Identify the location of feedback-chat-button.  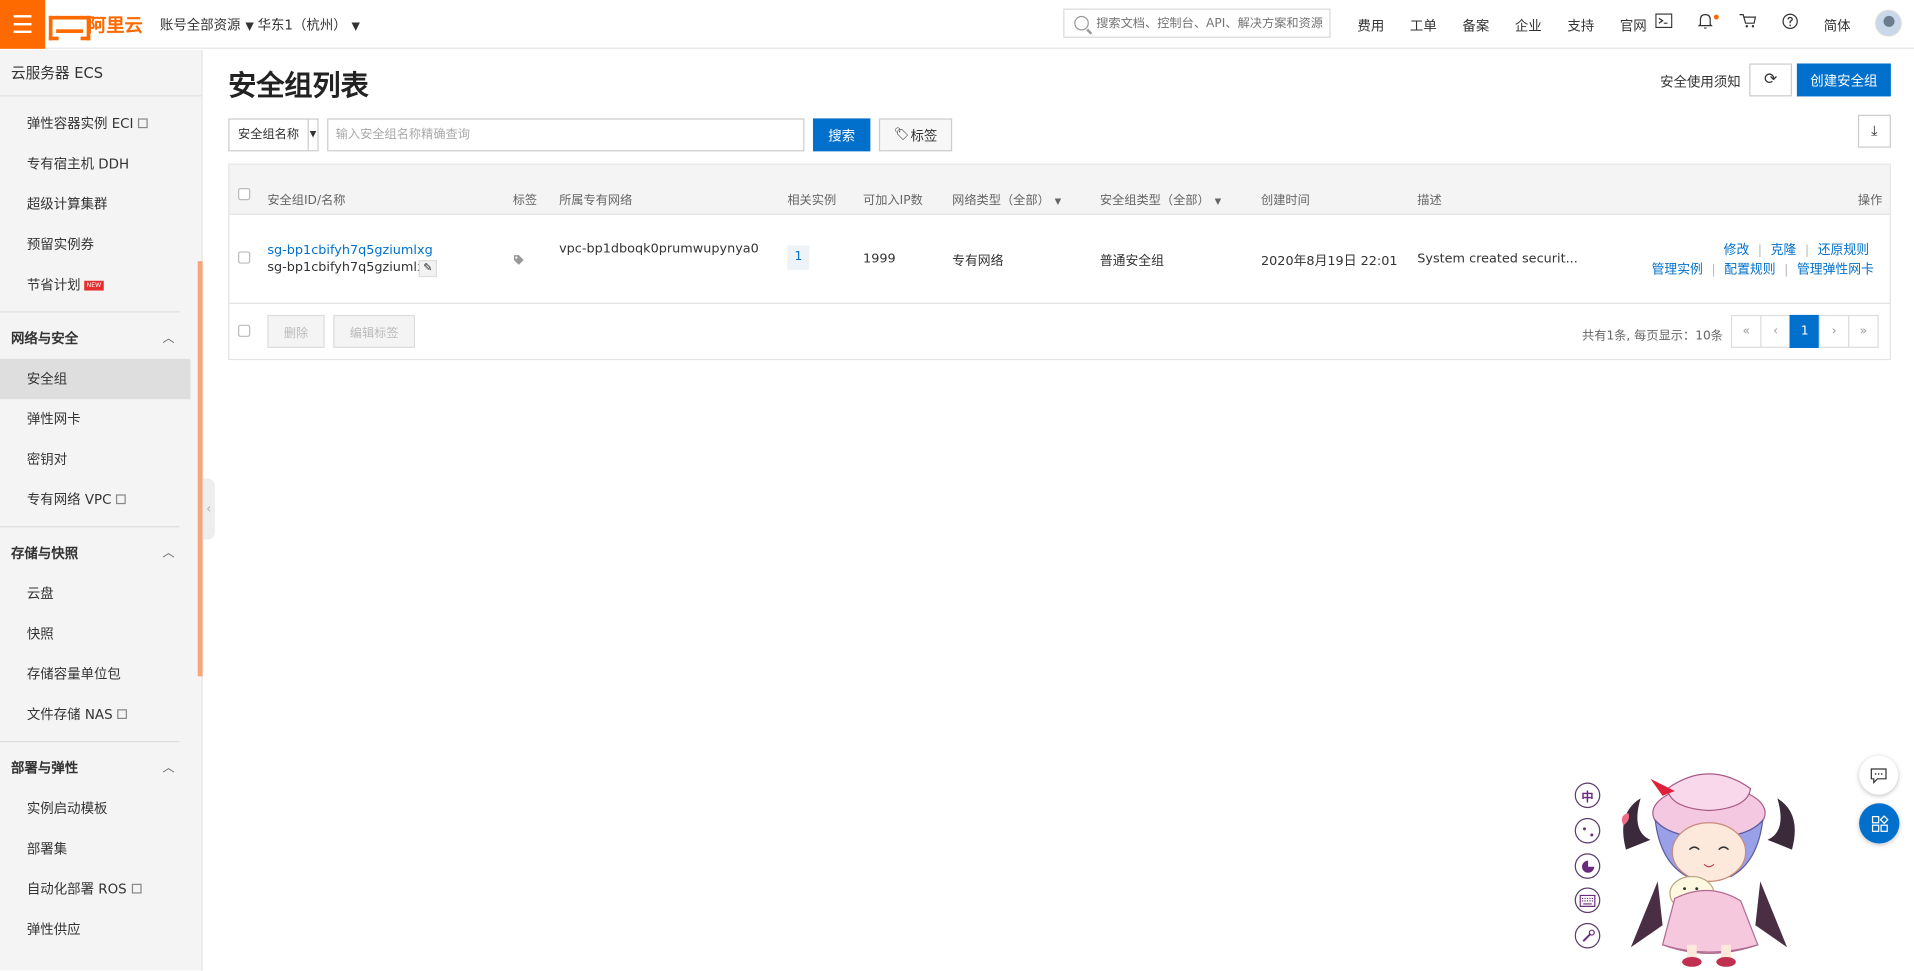
(1879, 775).